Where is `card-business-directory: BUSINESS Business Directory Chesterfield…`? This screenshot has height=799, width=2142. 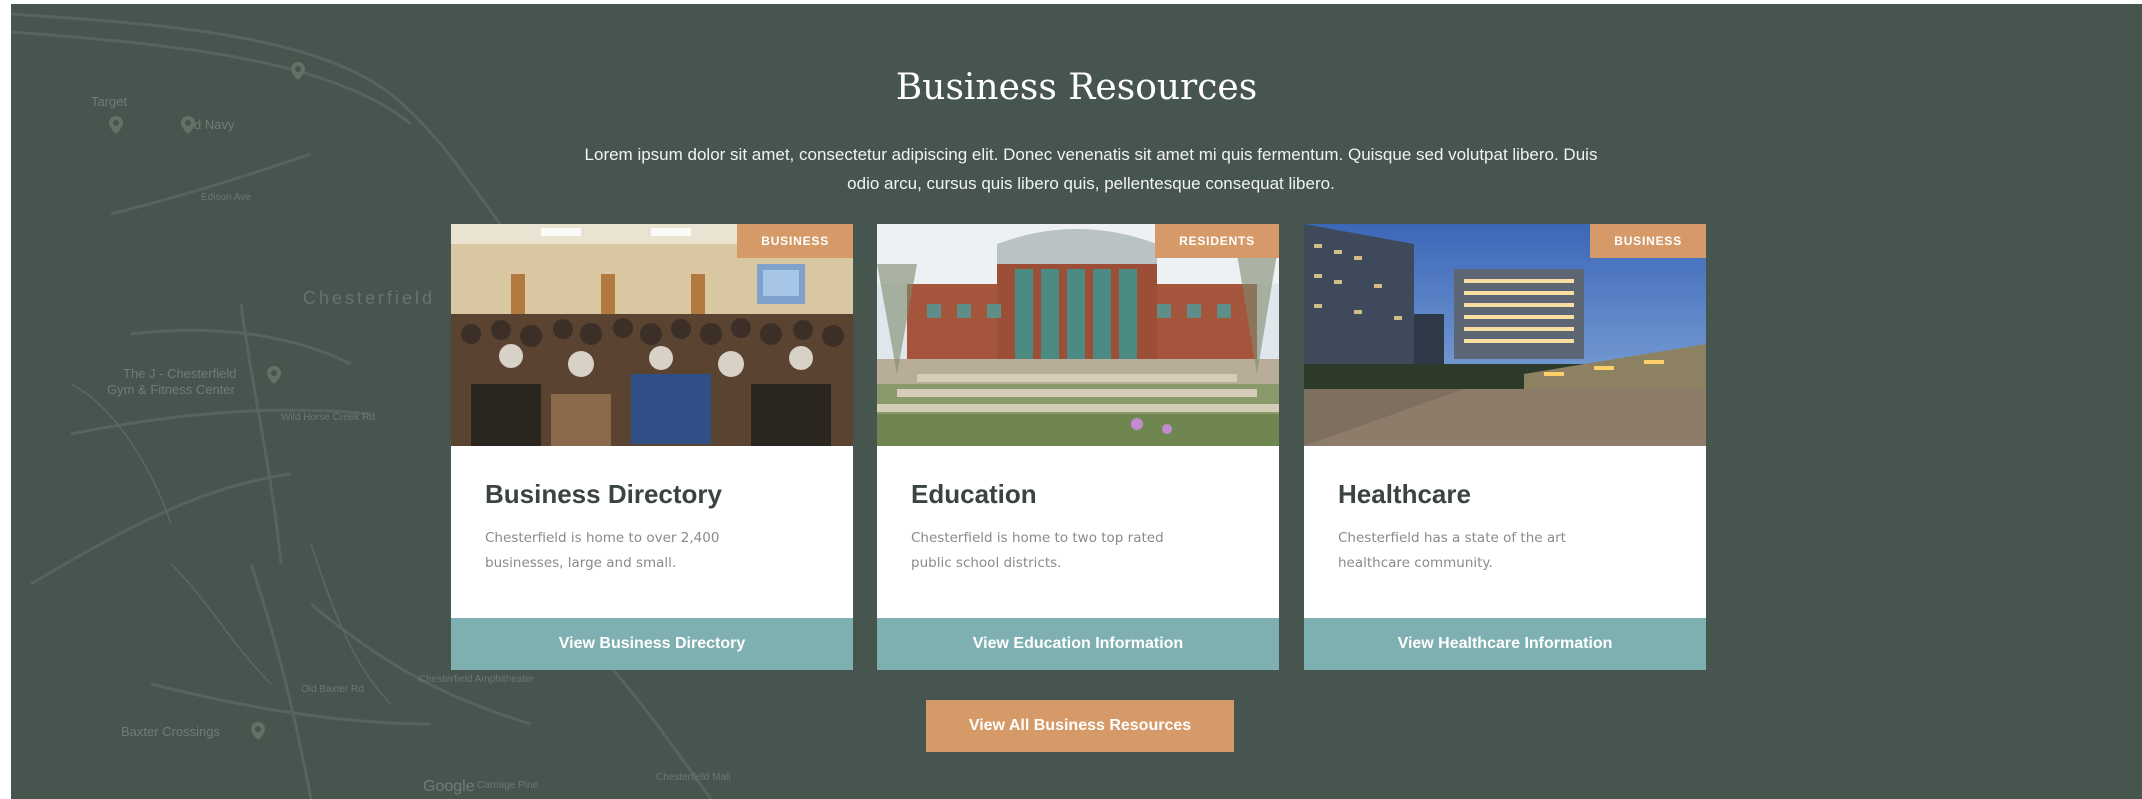
card-business-directory: BUSINESS Business Directory Chesterfield… is located at coordinates (652, 447).